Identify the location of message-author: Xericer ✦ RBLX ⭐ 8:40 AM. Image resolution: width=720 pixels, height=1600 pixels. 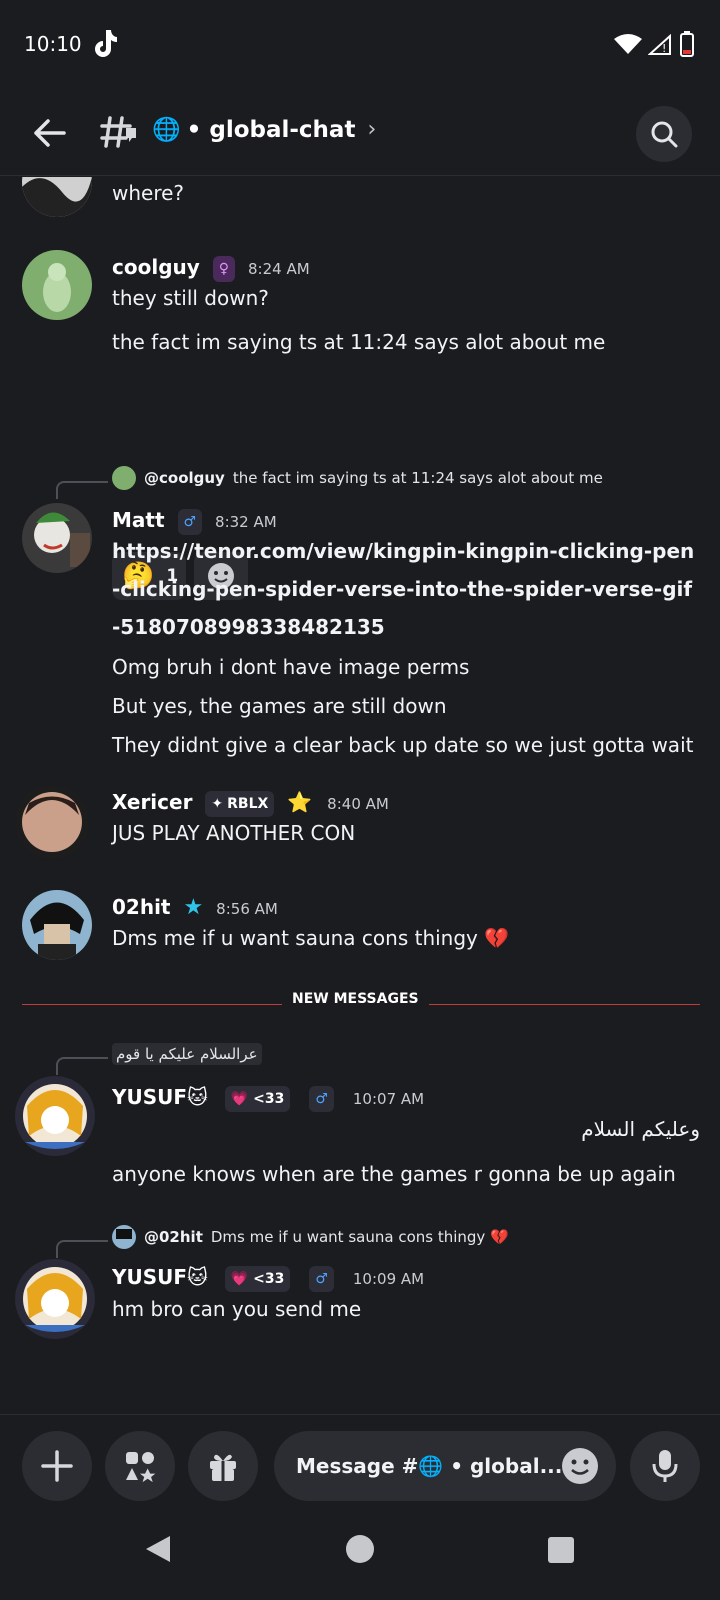
(250, 803).